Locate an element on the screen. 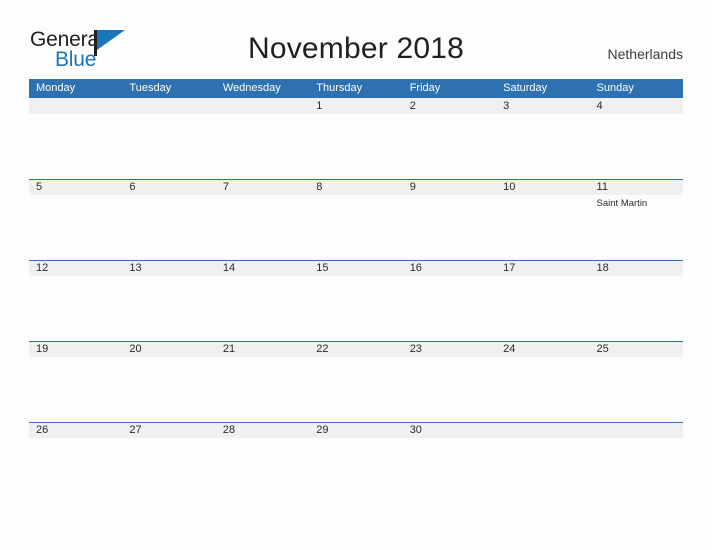 The height and width of the screenshot is (550, 712). calendar-day-cell: 23 is located at coordinates (449, 377).